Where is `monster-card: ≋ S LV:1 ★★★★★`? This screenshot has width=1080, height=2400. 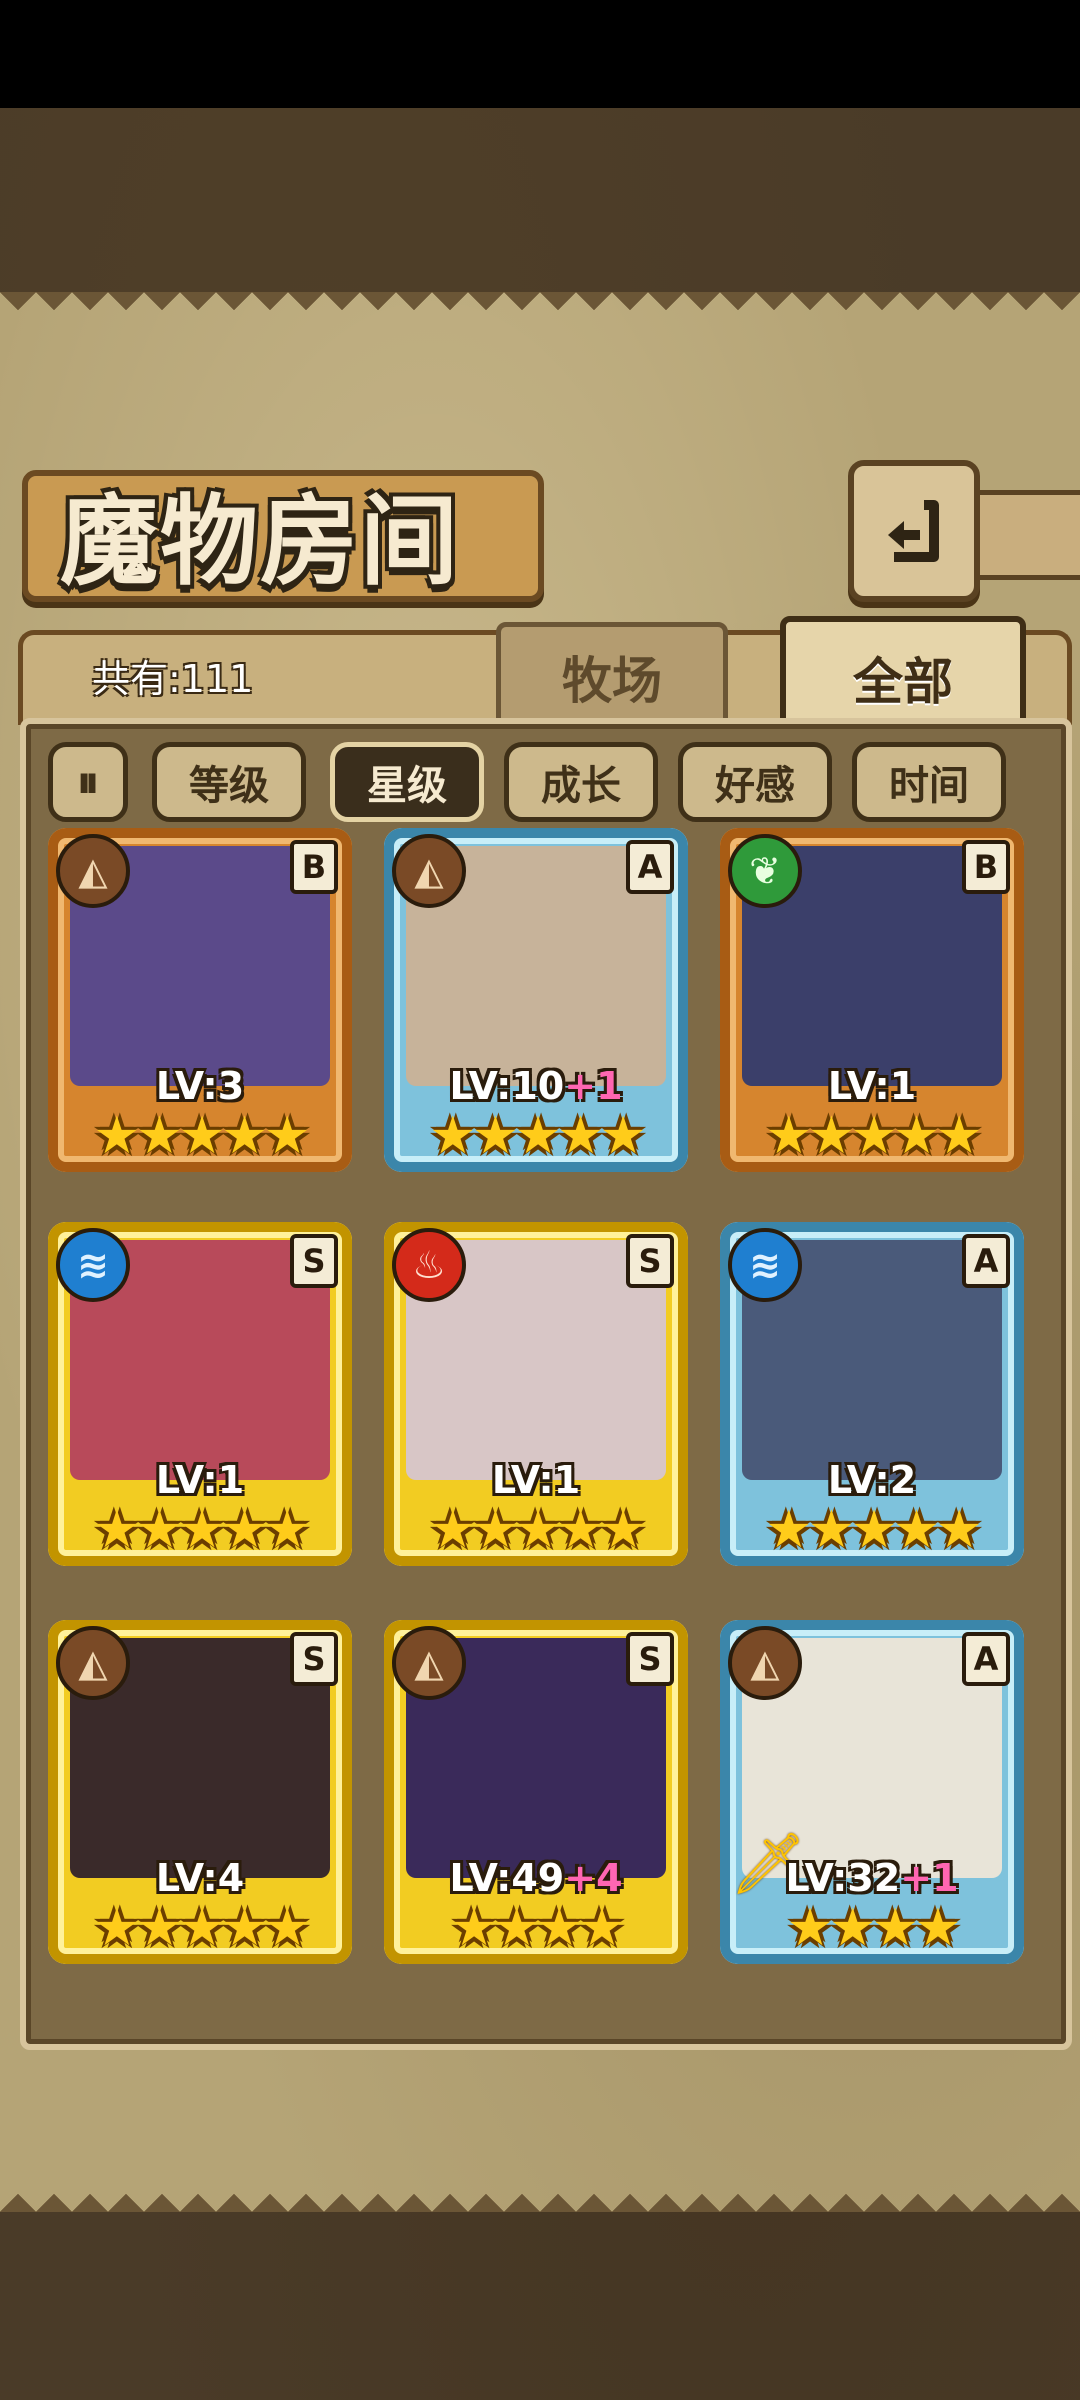 monster-card: ≋ S LV:1 ★★★★★ is located at coordinates (200, 1394).